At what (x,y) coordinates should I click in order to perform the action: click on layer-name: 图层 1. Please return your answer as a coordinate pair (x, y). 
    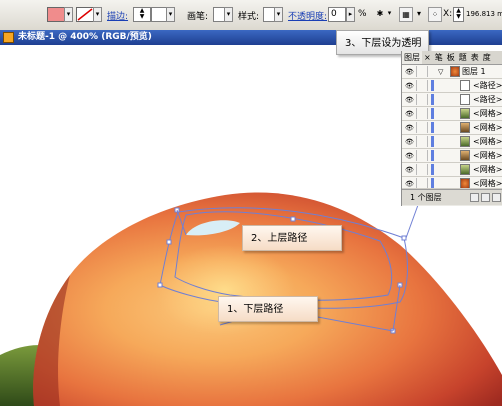
    Looking at the image, I should click on (474, 71).